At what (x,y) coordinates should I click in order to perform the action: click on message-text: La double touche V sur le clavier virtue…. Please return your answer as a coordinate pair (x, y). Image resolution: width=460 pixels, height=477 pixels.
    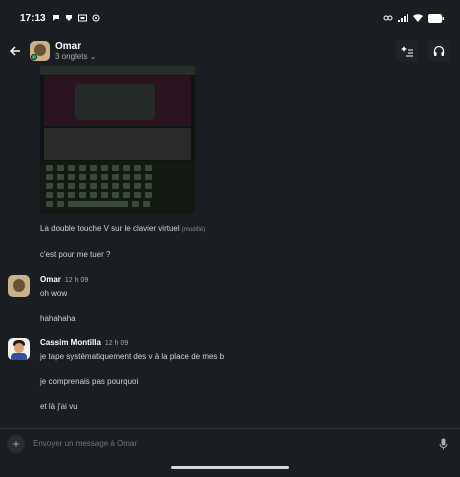
    Looking at the image, I should click on (122, 228).